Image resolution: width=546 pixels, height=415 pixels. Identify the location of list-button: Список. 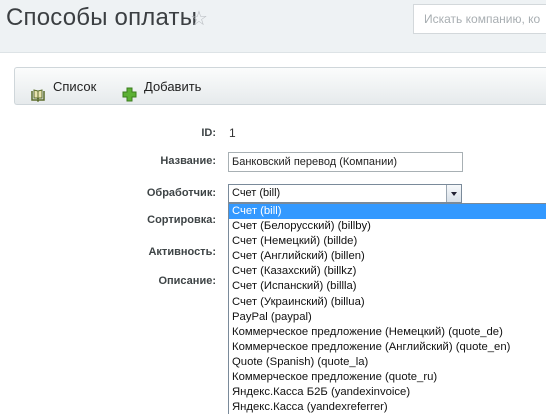
(63, 87).